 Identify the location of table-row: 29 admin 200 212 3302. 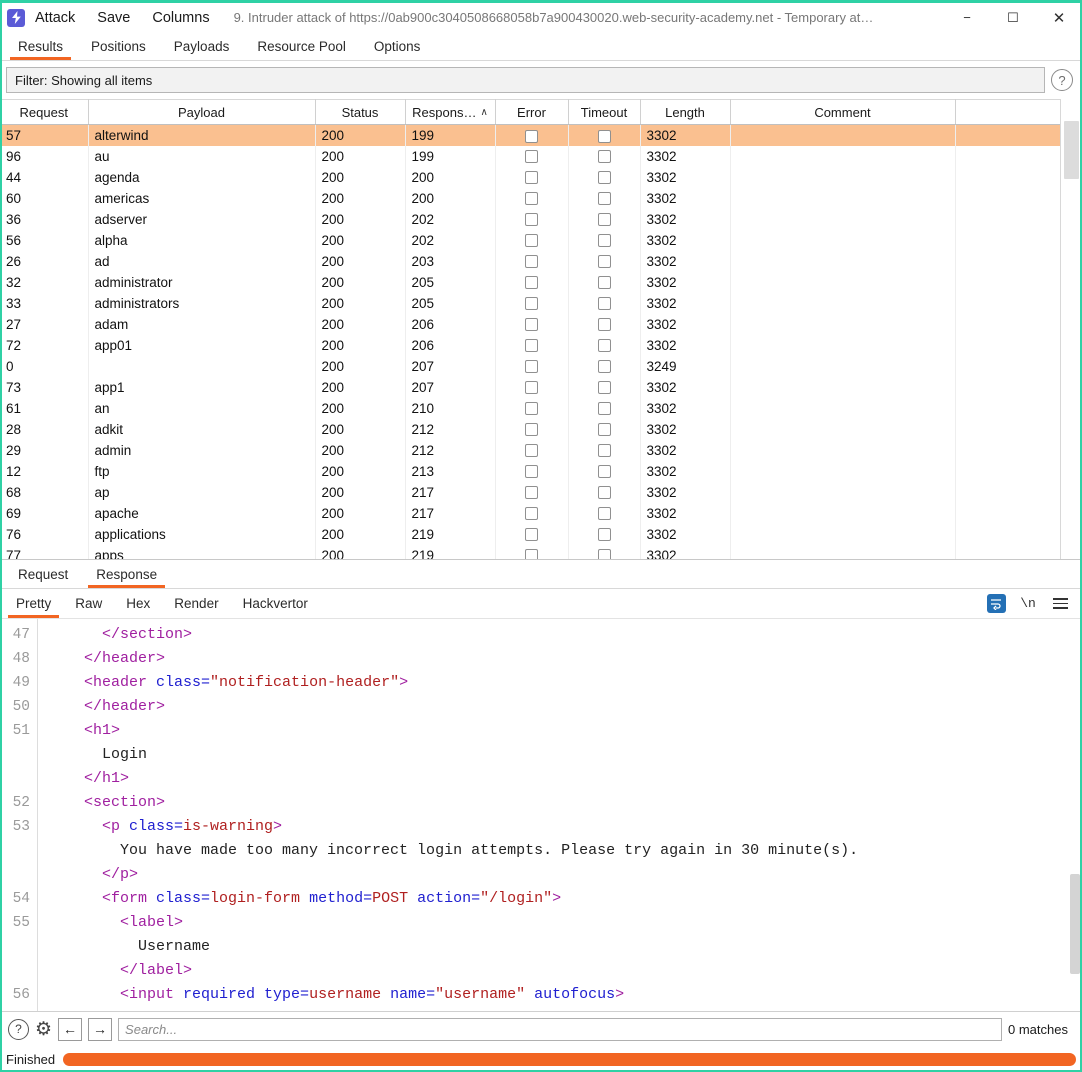
(530, 450).